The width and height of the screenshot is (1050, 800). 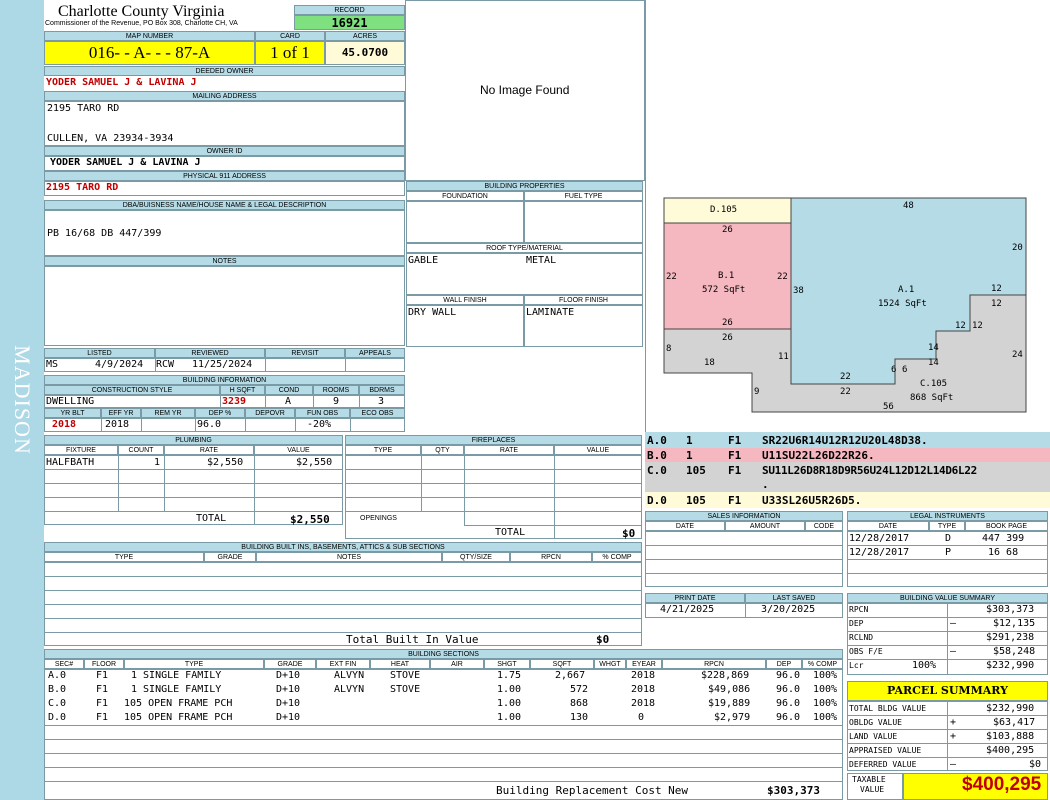 What do you see at coordinates (908, 206) in the screenshot?
I see `dim-48: 48` at bounding box center [908, 206].